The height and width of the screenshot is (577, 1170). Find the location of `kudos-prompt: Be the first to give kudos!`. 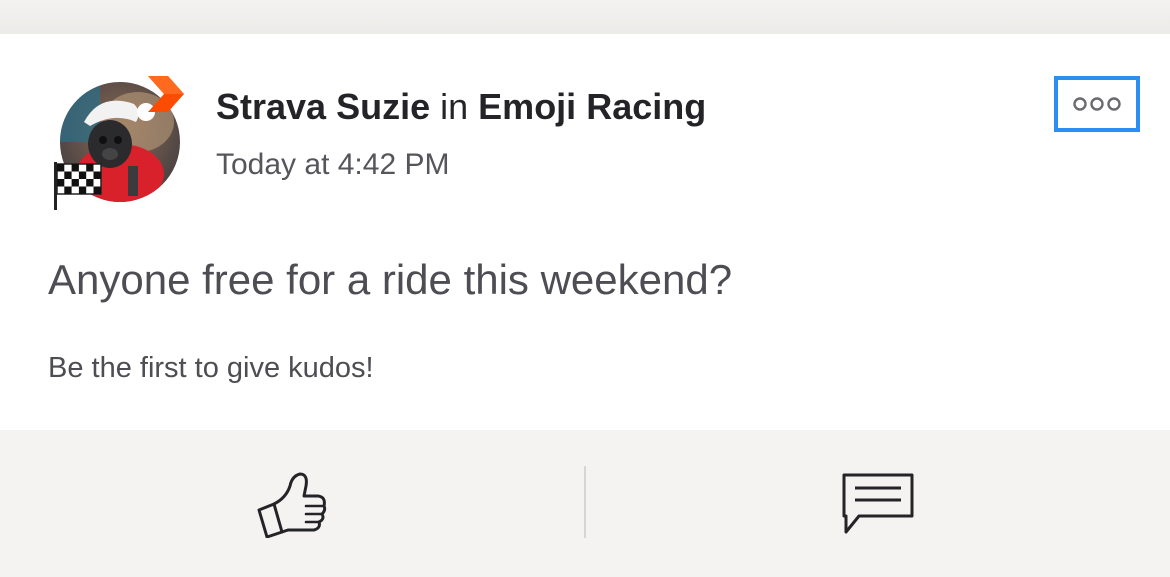

kudos-prompt: Be the first to give kudos! is located at coordinates (211, 368).